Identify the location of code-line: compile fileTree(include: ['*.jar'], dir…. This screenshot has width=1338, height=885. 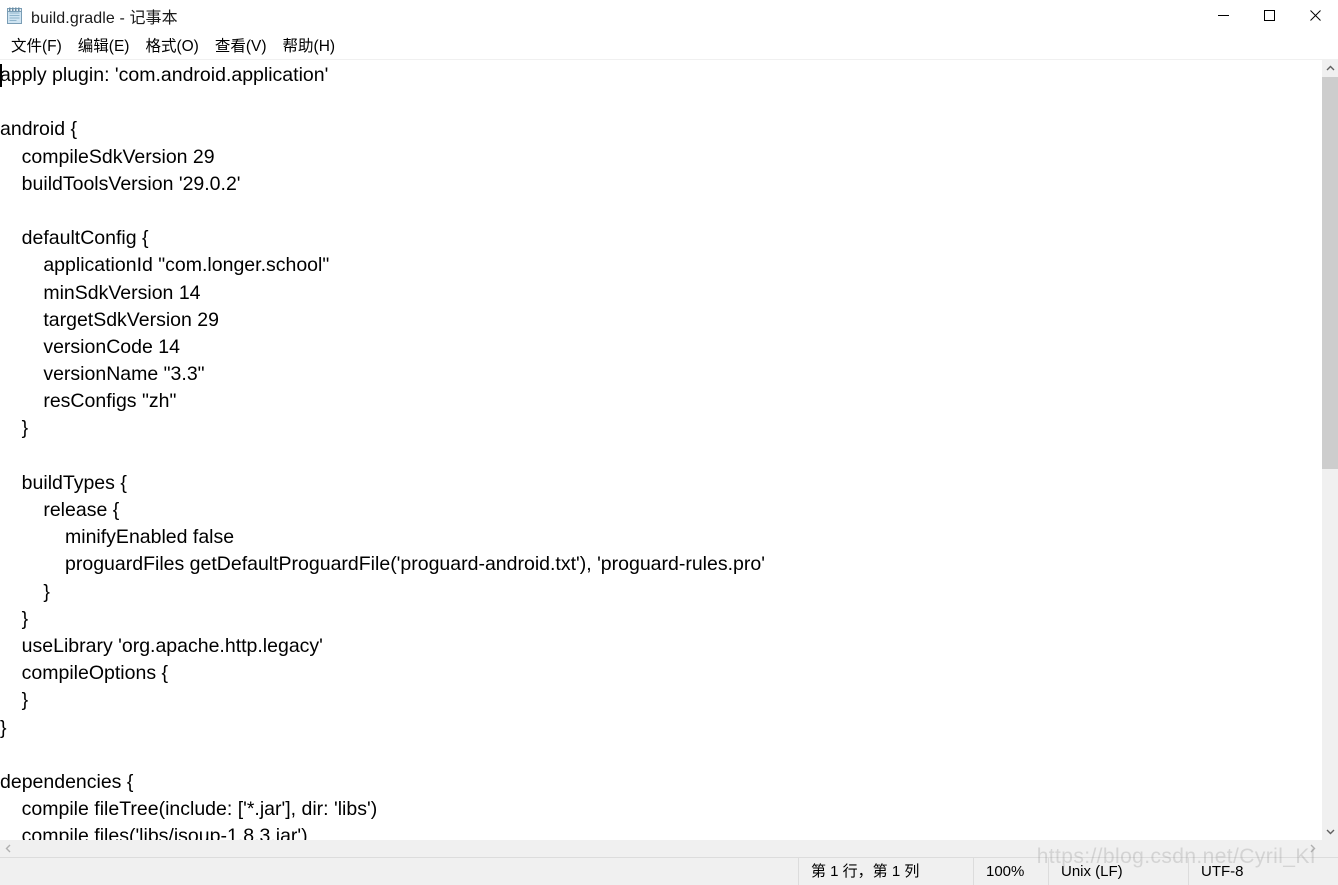
(189, 809).